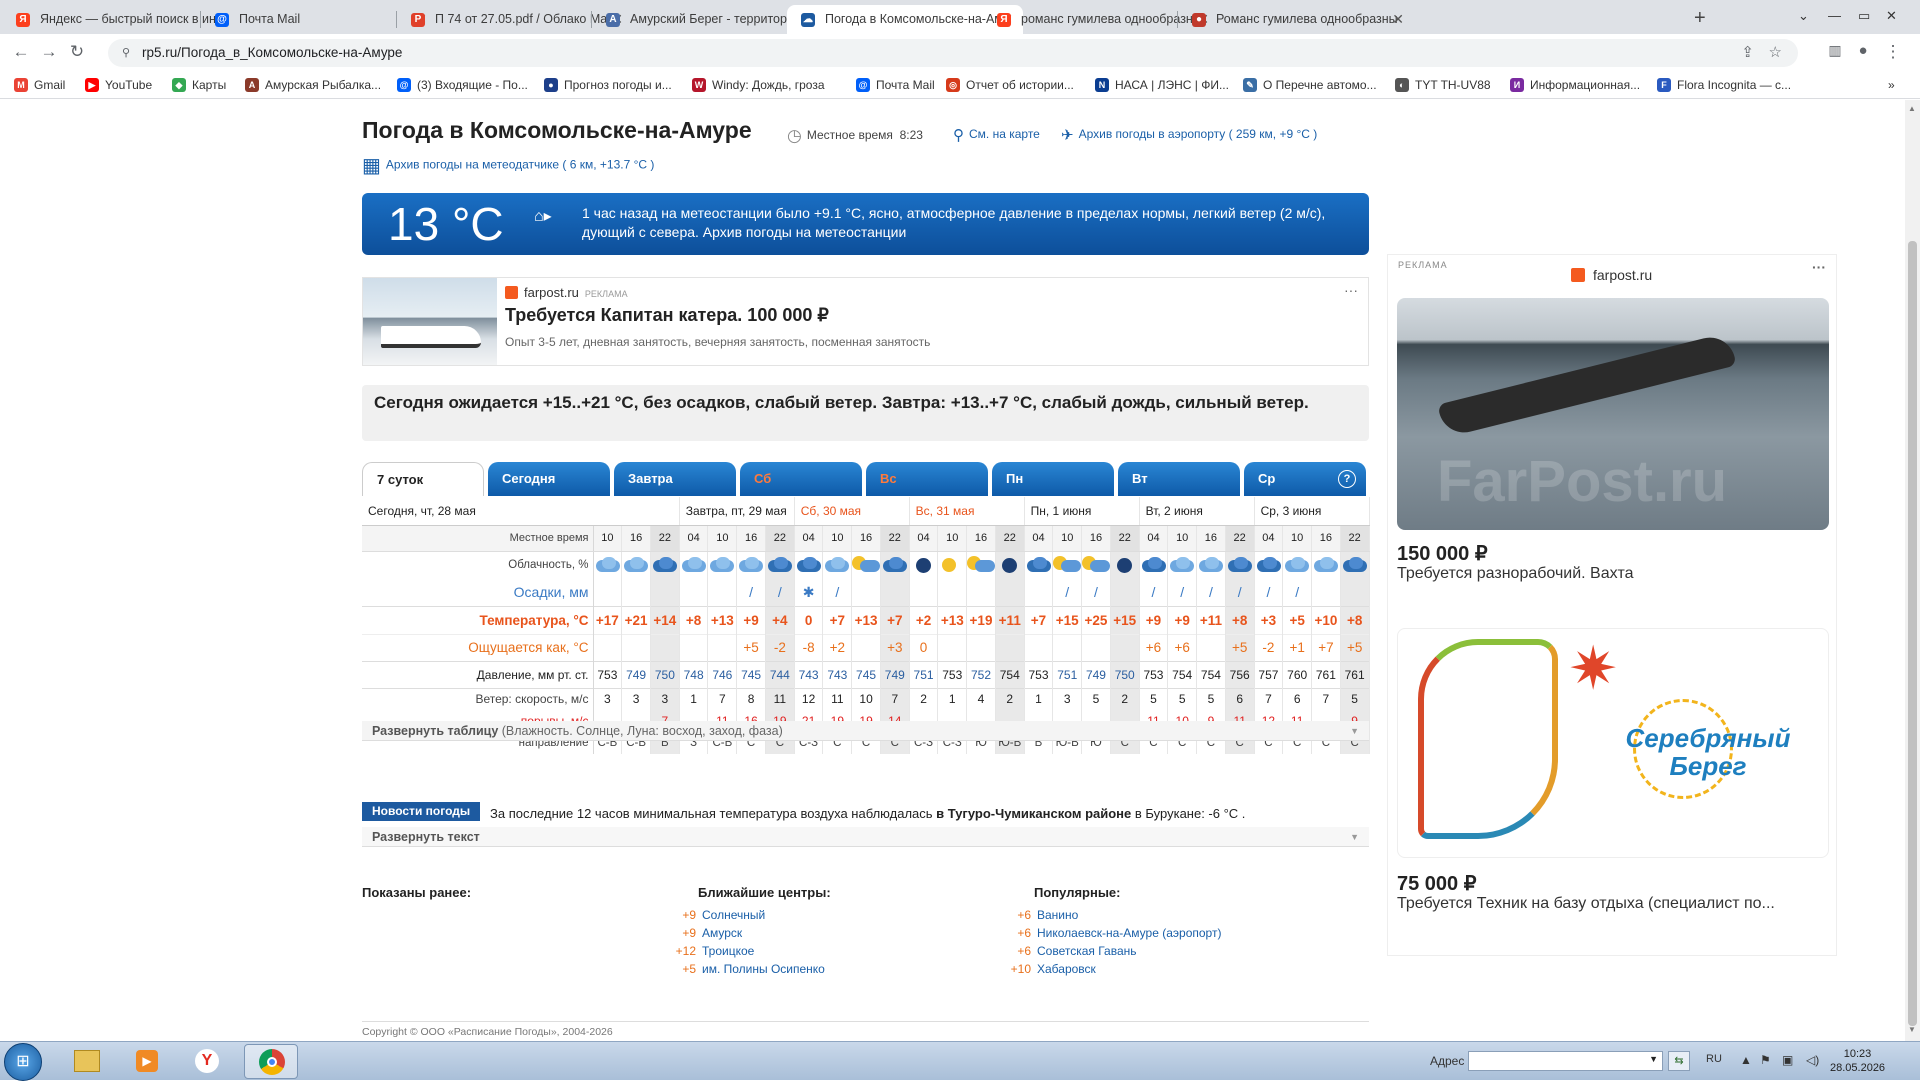  I want to click on maximize-icon: ▭, so click(1864, 16).